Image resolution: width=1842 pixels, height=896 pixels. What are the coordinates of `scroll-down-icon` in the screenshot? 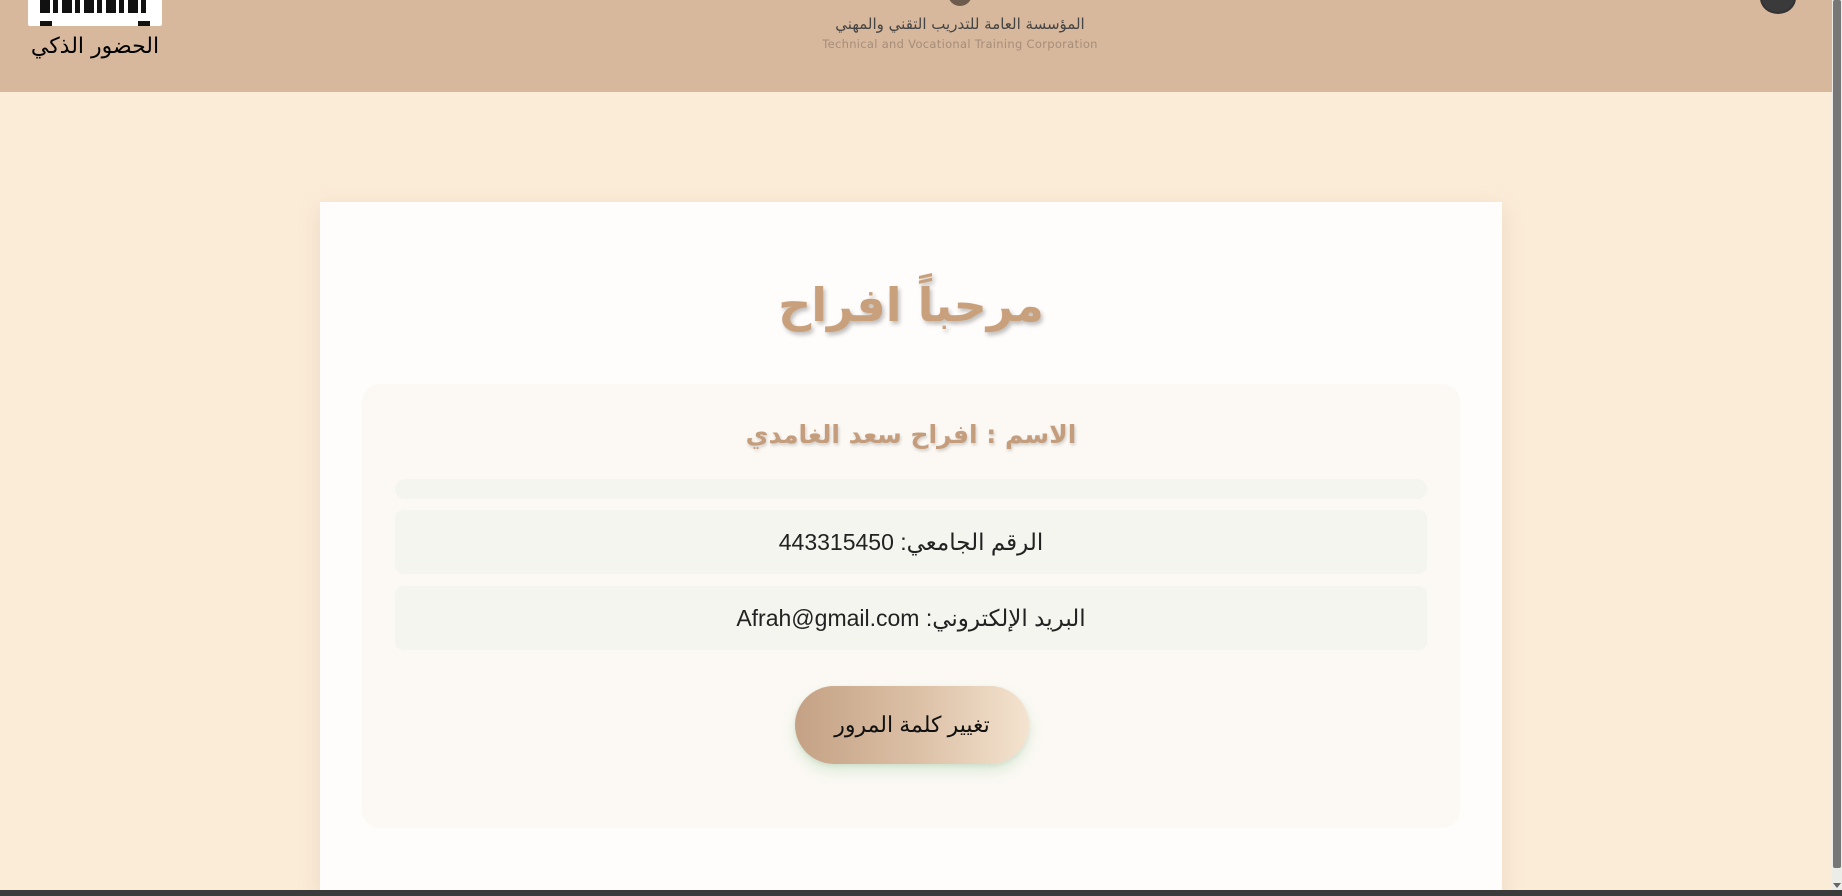 It's located at (1837, 885).